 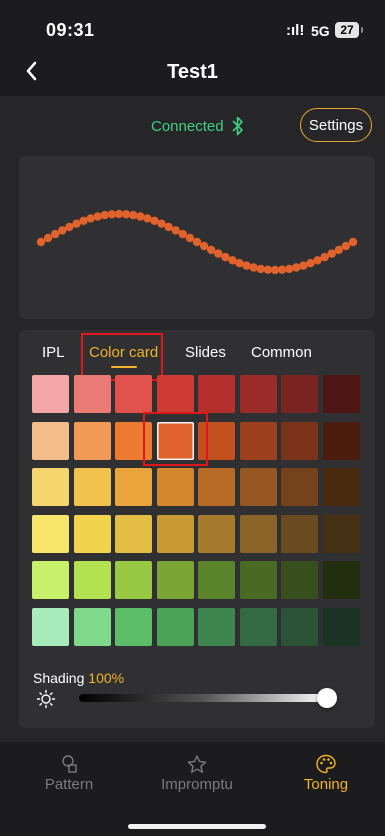 I want to click on network-type: 5G, so click(x=320, y=31).